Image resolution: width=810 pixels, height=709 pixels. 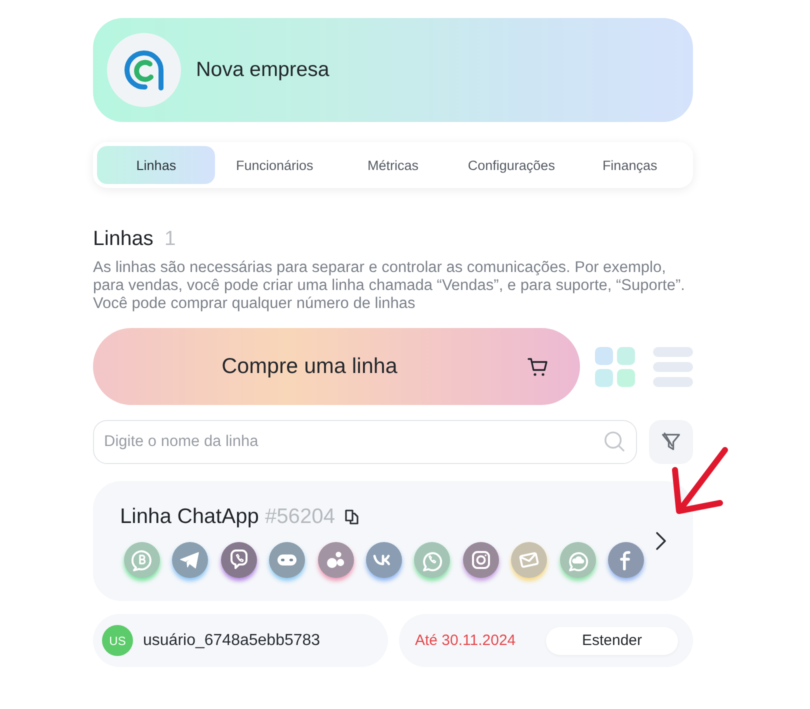 I want to click on camera-icon, so click(x=480, y=560).